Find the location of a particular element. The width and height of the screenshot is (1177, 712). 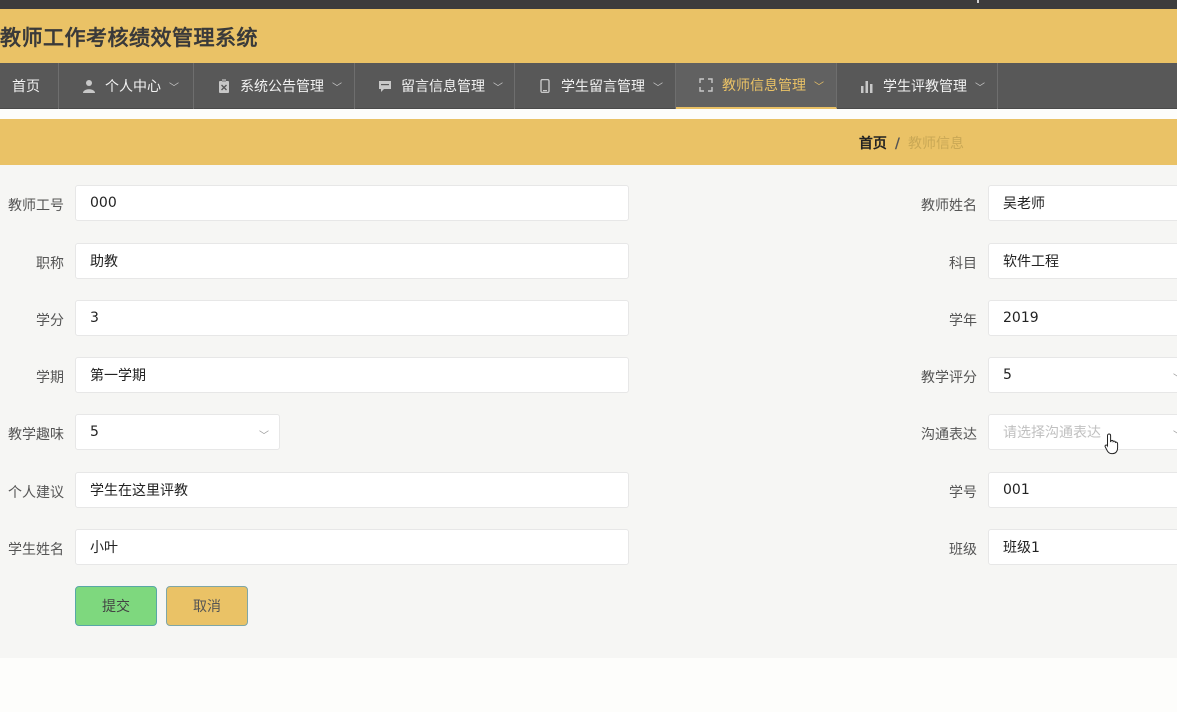

nav-item-label: 学生留言管理 is located at coordinates (603, 87).